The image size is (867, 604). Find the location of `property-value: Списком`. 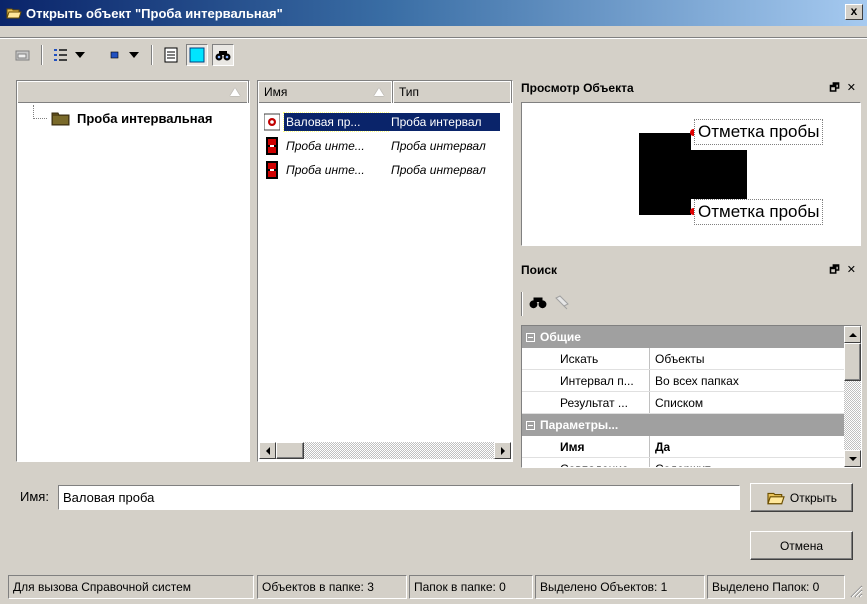

property-value: Списком is located at coordinates (676, 402).